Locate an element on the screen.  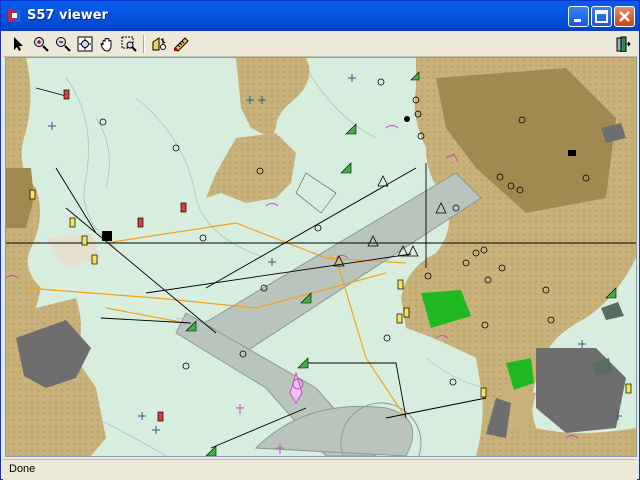
exit-icon is located at coordinates (623, 44).